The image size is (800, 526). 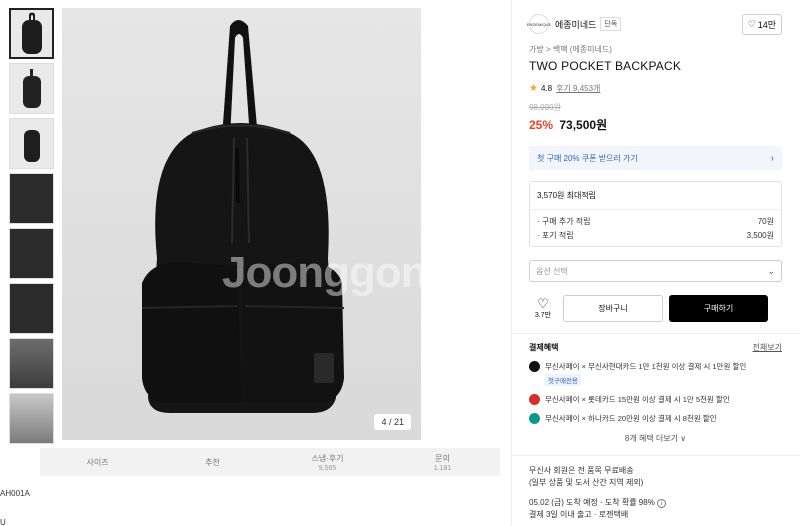 I want to click on tab-count: 9,565, so click(x=327, y=468).